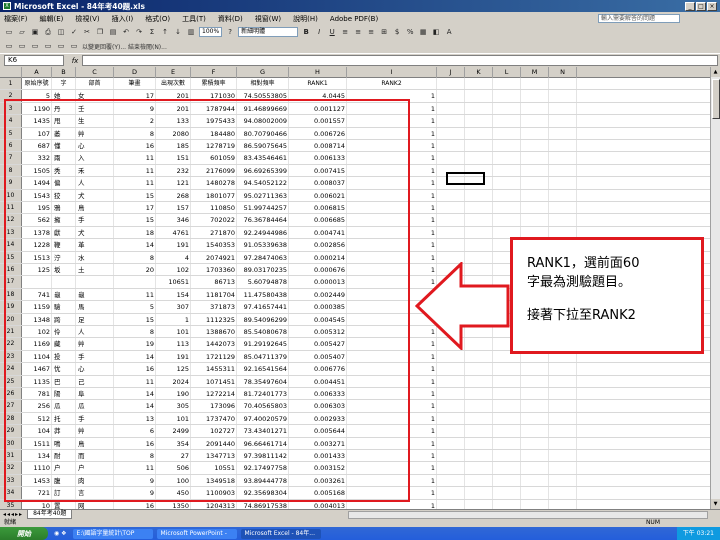  What do you see at coordinates (112, 533) in the screenshot?
I see `taskbar-explorer: E:\國語字量統計\TOP` at bounding box center [112, 533].